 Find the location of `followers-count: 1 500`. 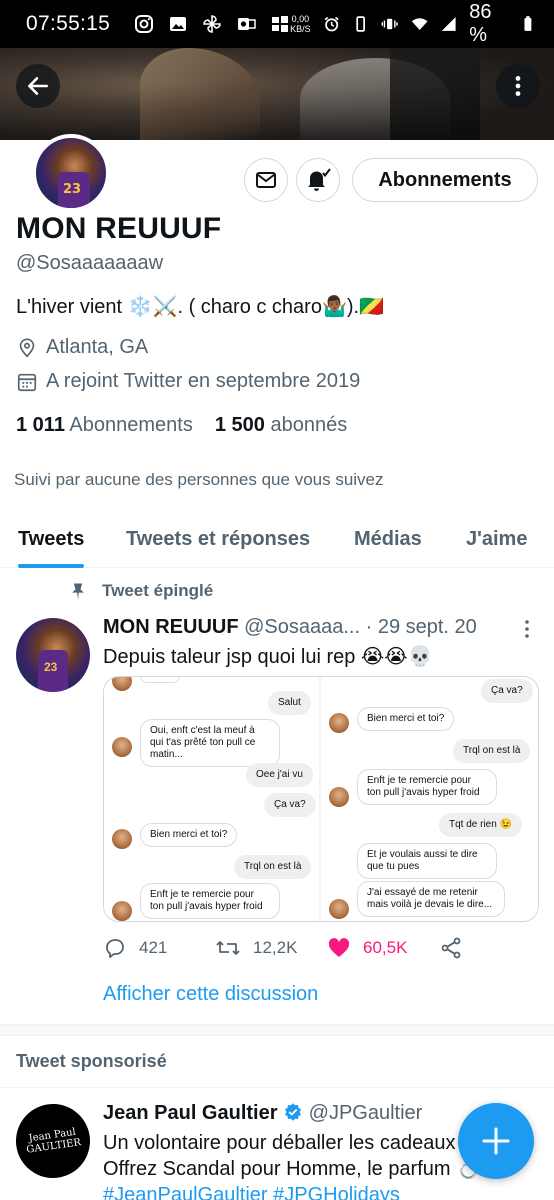

followers-count: 1 500 is located at coordinates (239, 425).